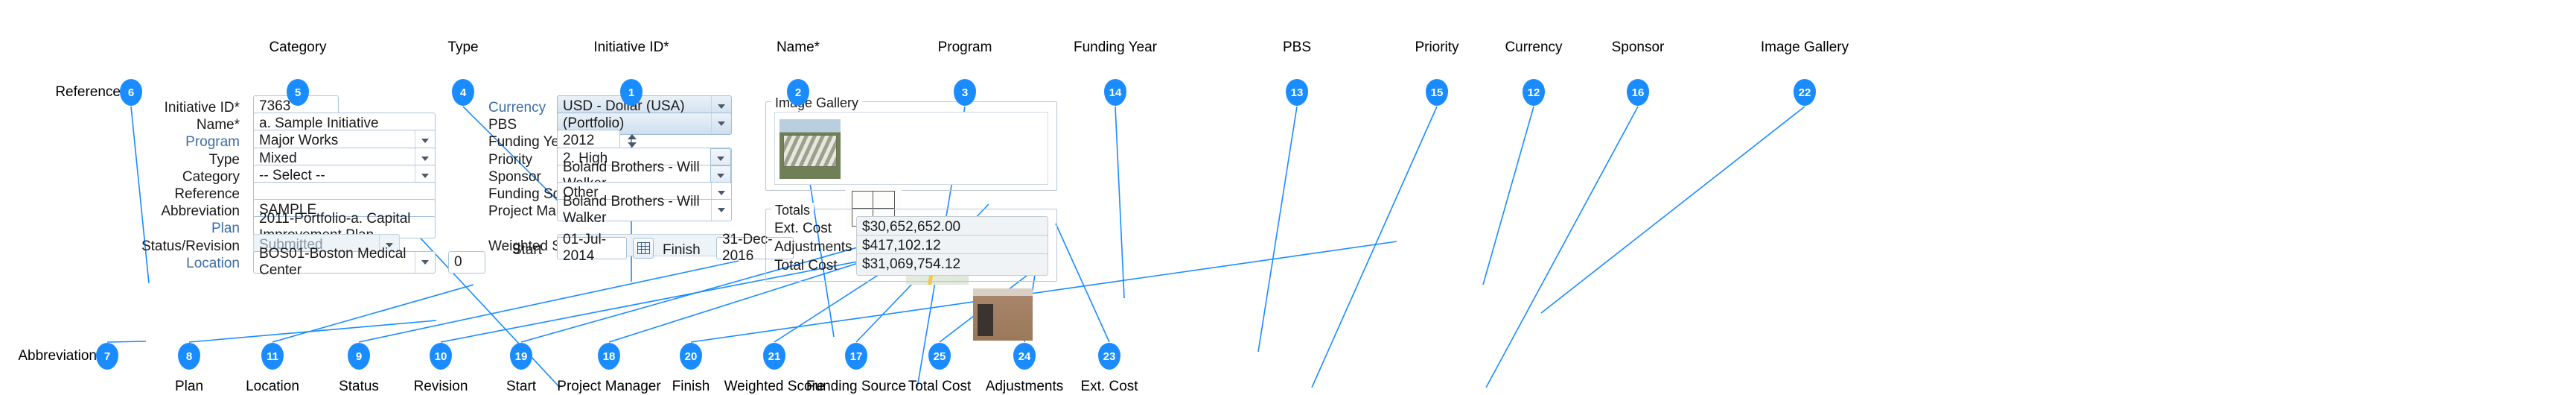 The height and width of the screenshot is (395, 2576). What do you see at coordinates (817, 103) in the screenshot?
I see `image-gallery-title: Image Gallery` at bounding box center [817, 103].